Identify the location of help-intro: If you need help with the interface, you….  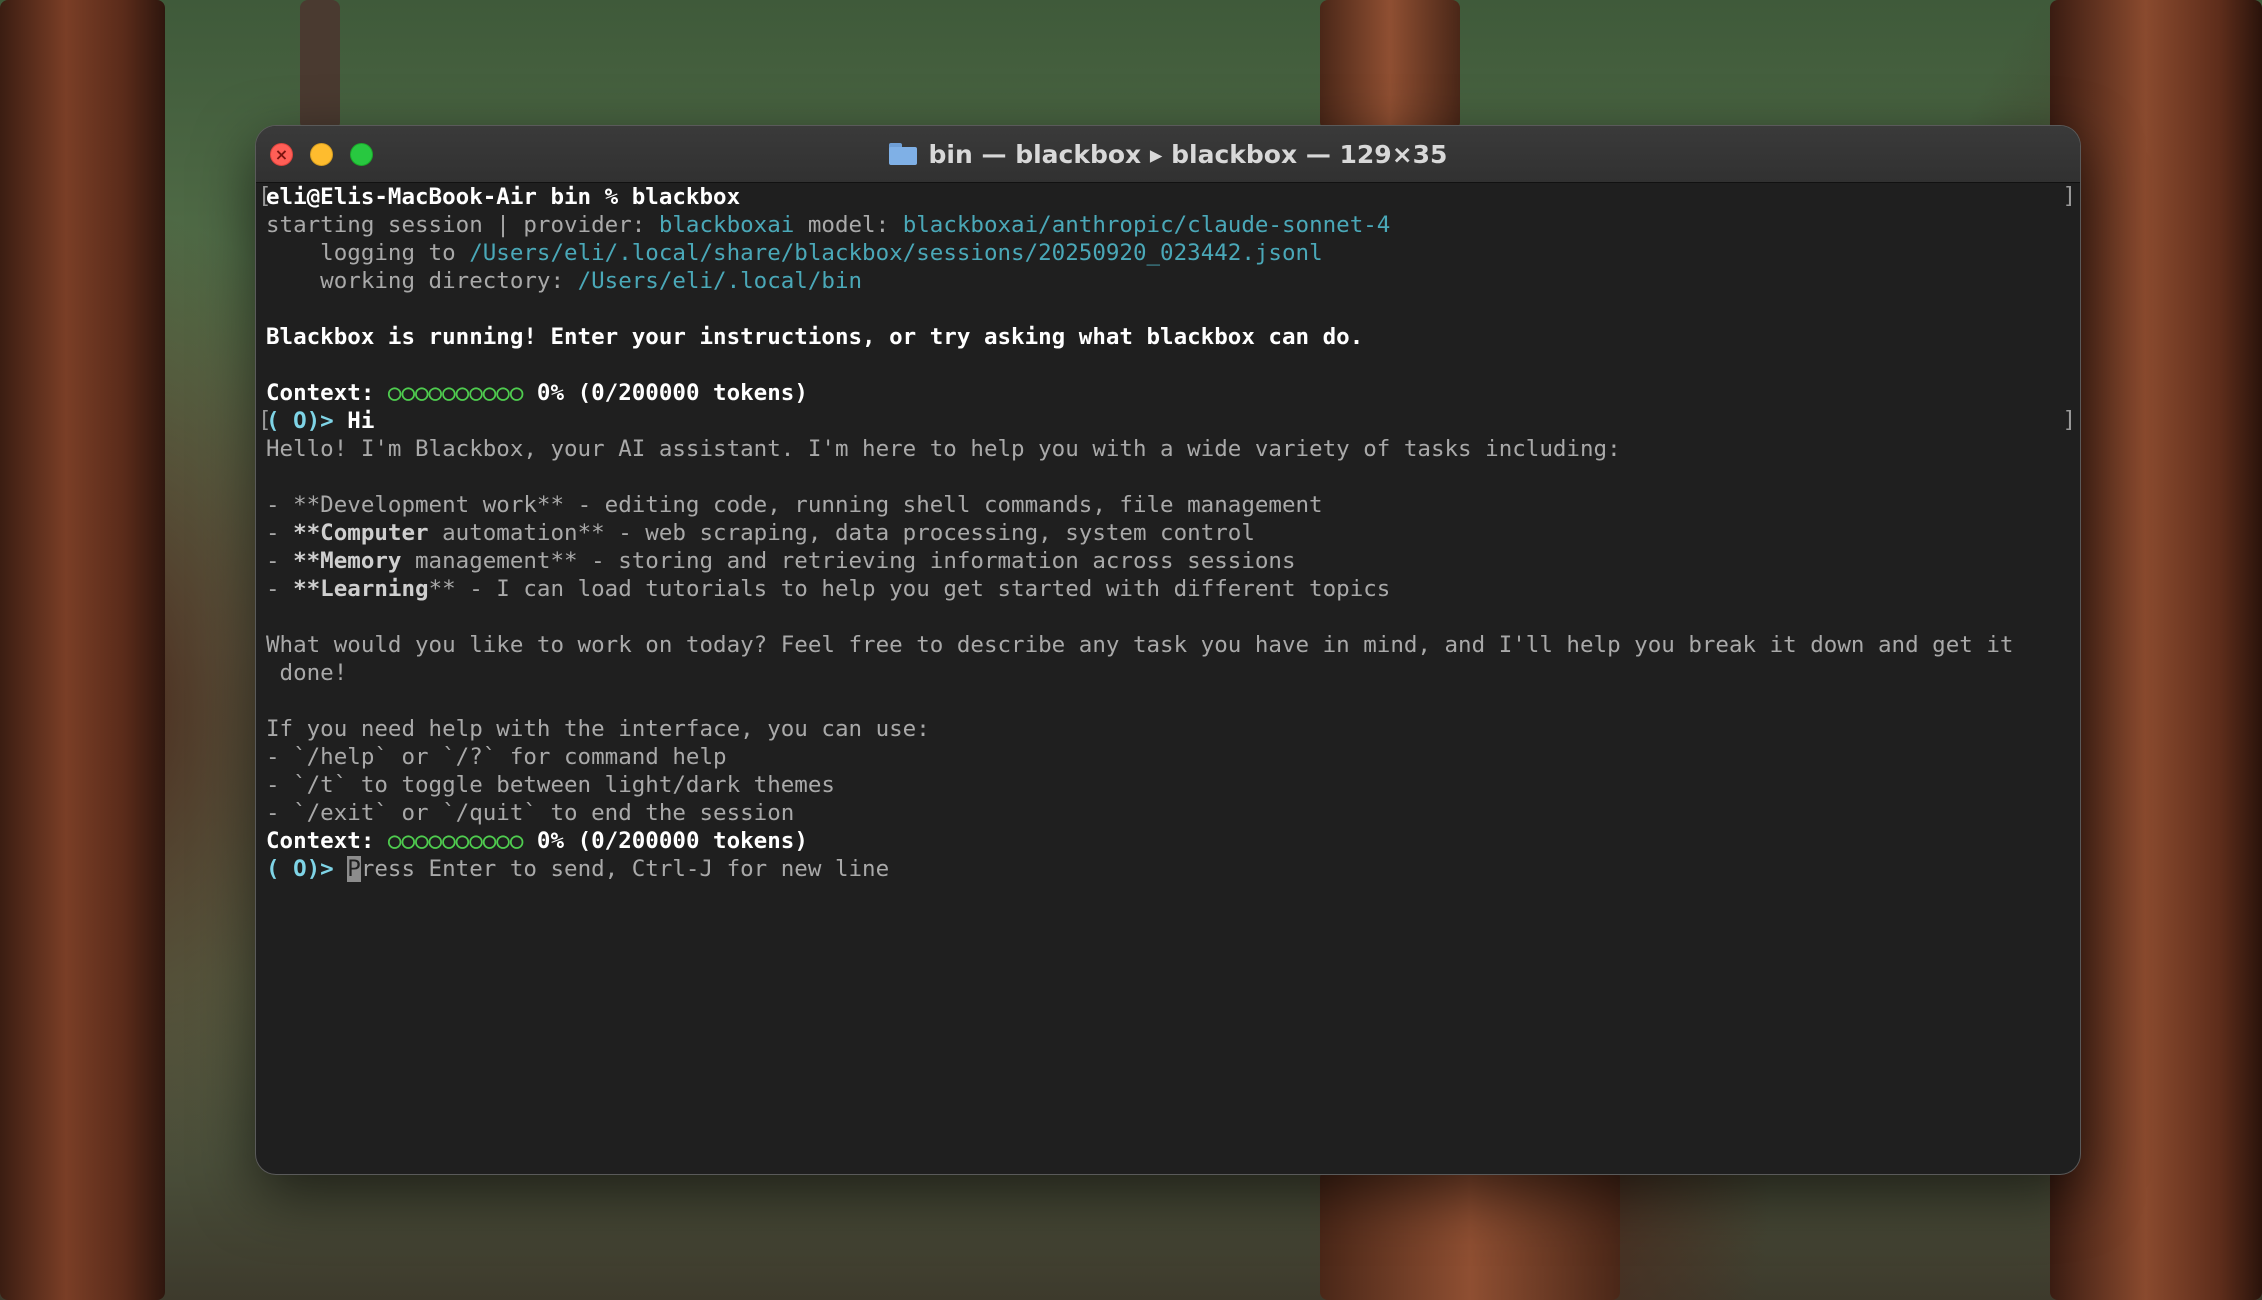
(598, 729).